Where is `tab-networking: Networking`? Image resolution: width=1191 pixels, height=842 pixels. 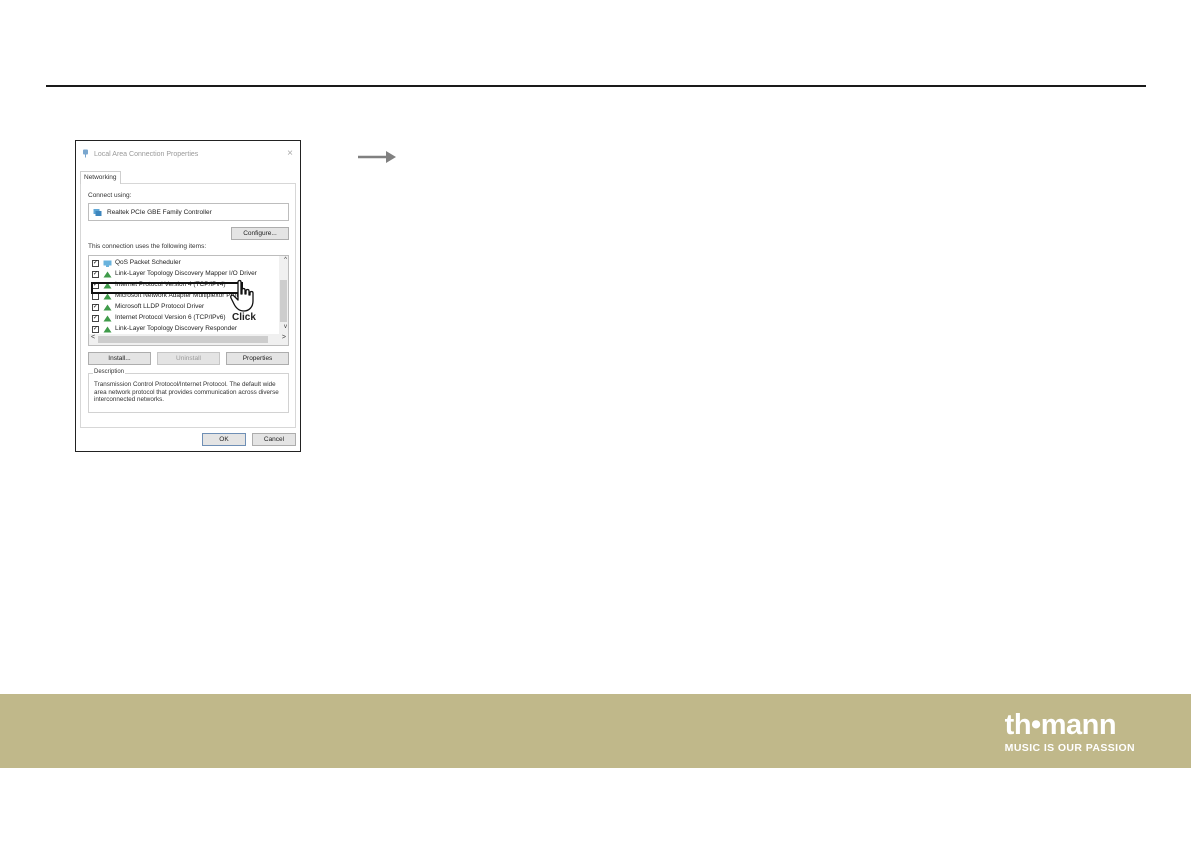
tab-networking: Networking is located at coordinates (100, 177).